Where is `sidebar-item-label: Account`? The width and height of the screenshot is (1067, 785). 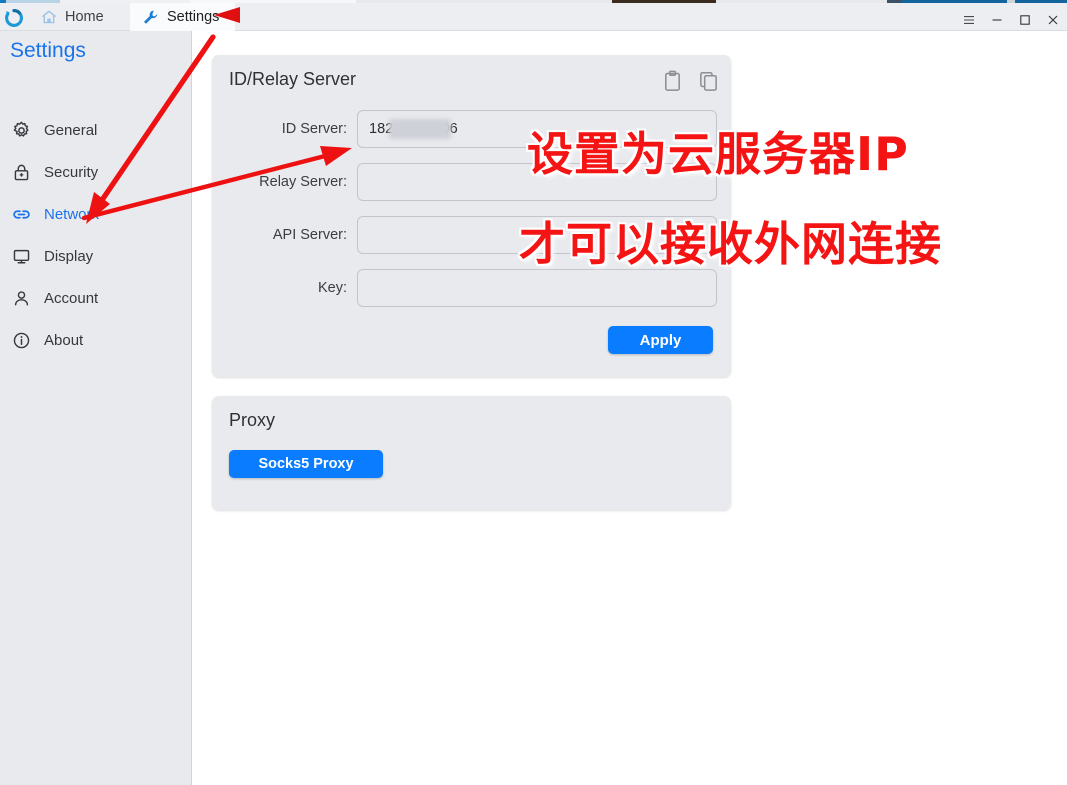 sidebar-item-label: Account is located at coordinates (71, 298).